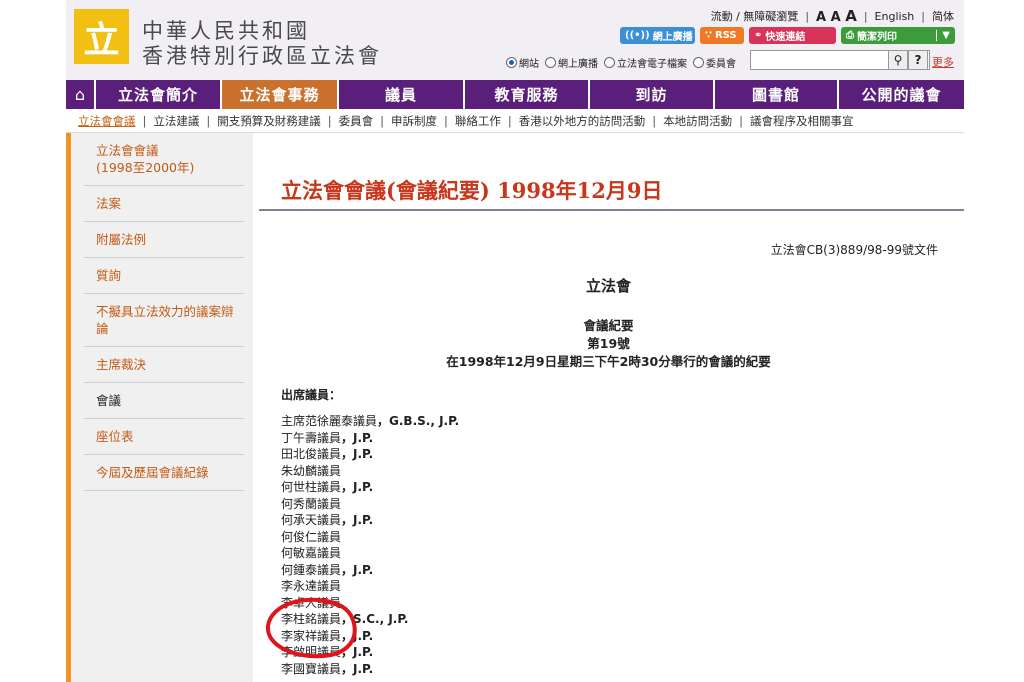 The image size is (1024, 682). What do you see at coordinates (472, 190) in the screenshot?
I see `page-title: 立法會會議(會議紀要) 1998年12月9日` at bounding box center [472, 190].